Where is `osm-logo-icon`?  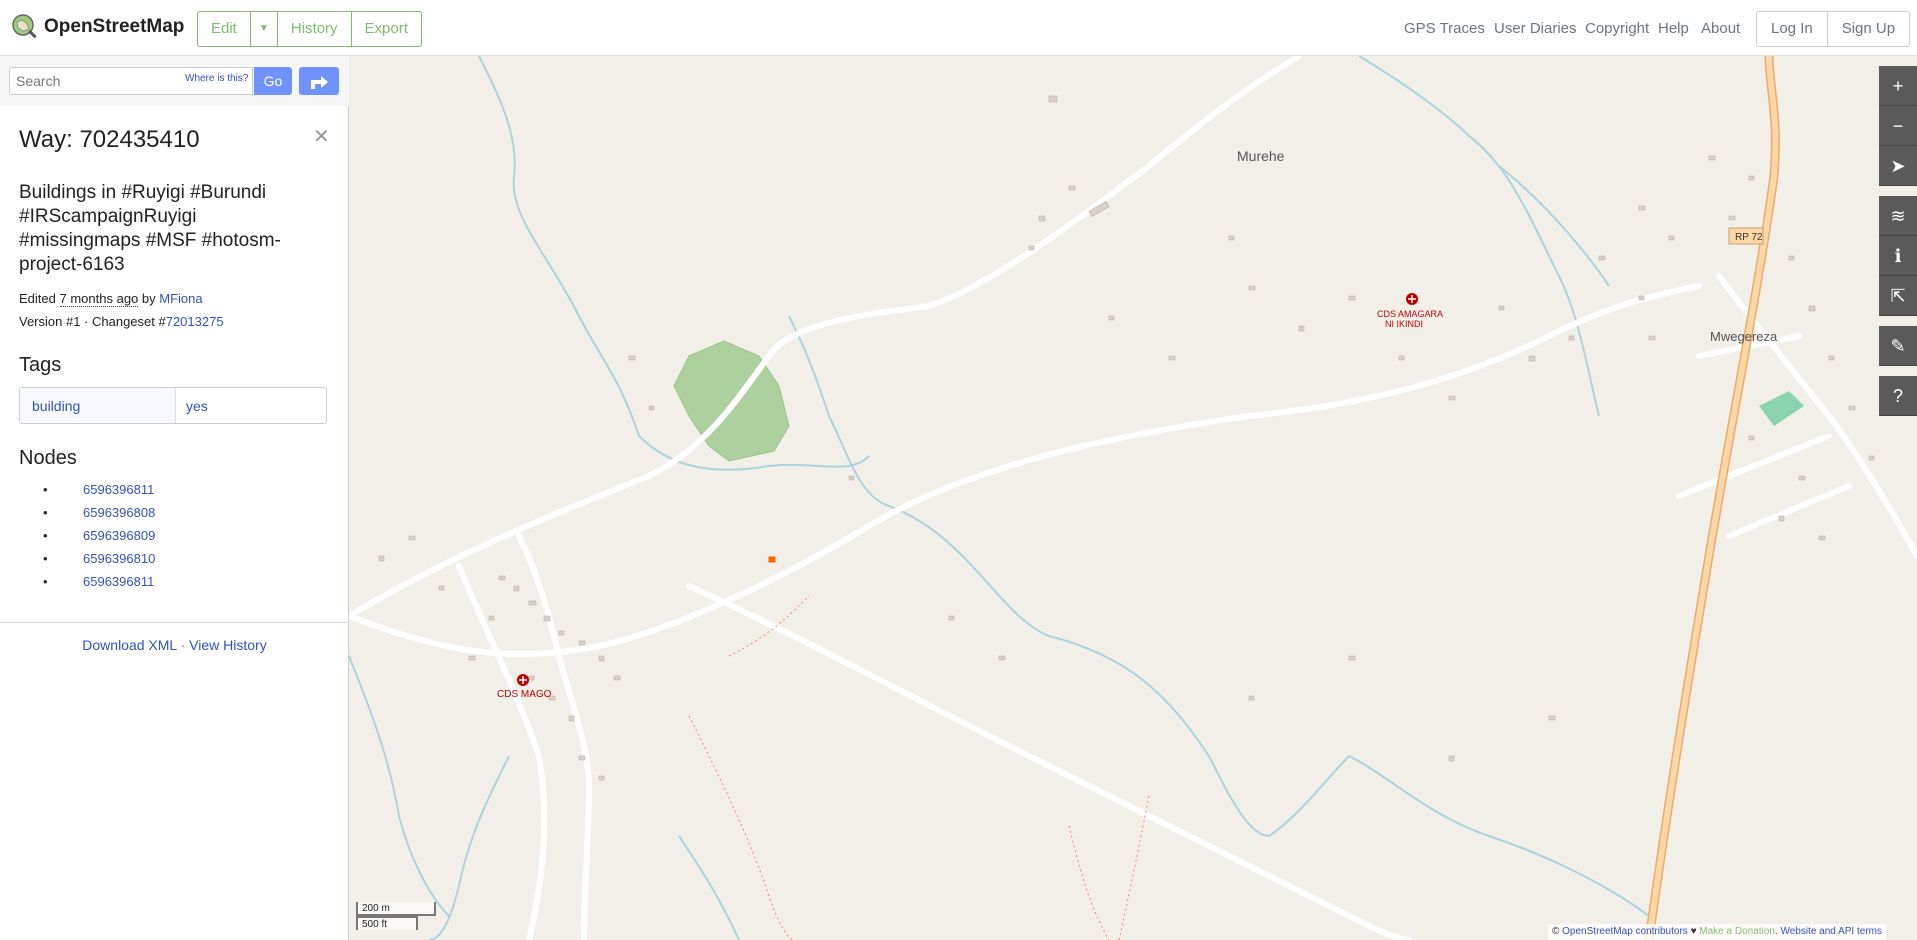
osm-logo-icon is located at coordinates (25, 27).